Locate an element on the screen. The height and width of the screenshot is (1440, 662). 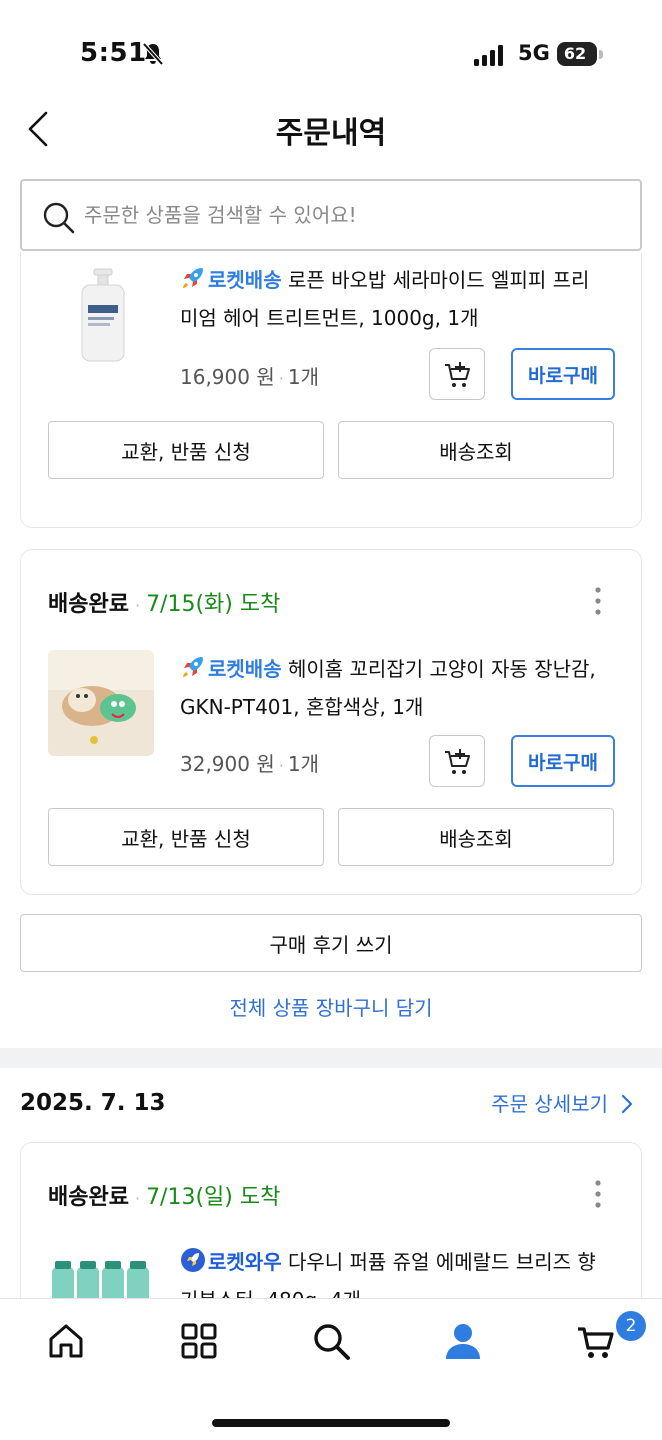
add-all-to-cart-link: 전체 상품 장바구니 담기 is located at coordinates (331, 1006).